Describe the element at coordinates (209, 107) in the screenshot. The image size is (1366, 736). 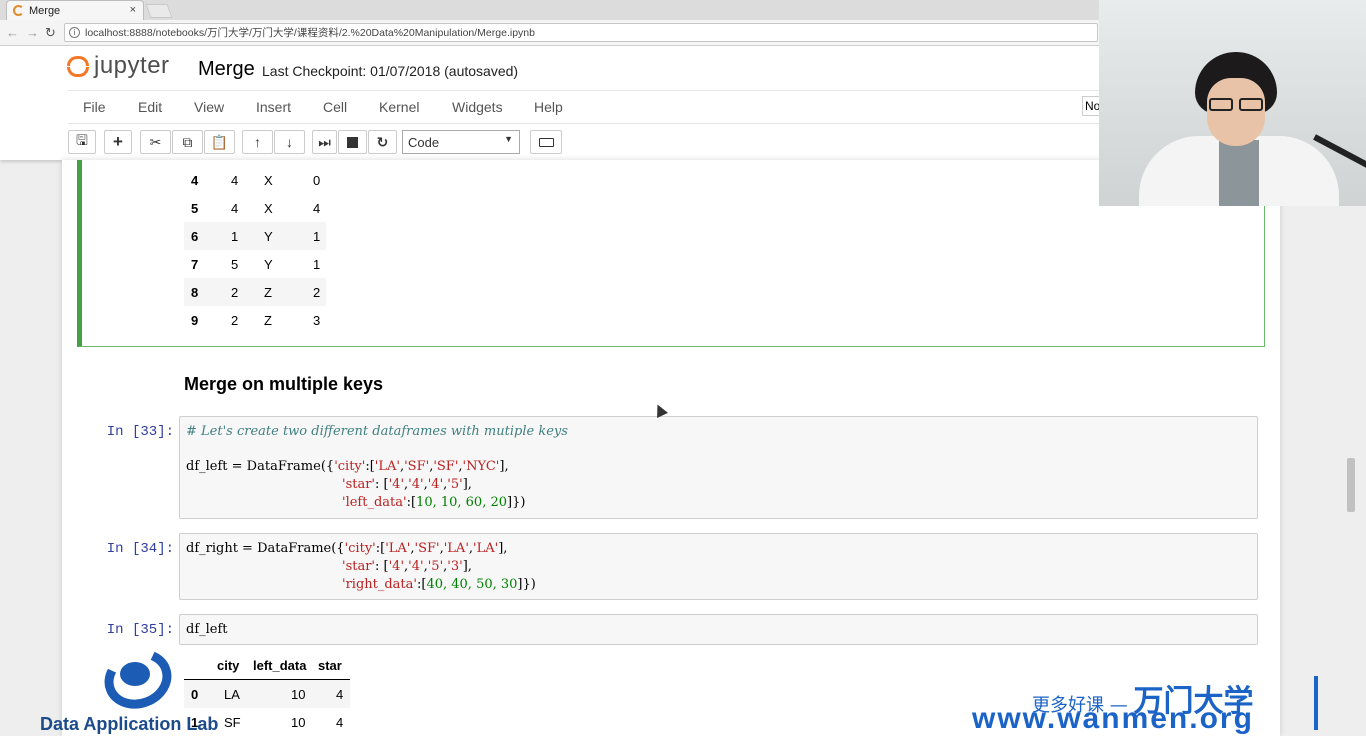
I see `menu-view: View` at that location.